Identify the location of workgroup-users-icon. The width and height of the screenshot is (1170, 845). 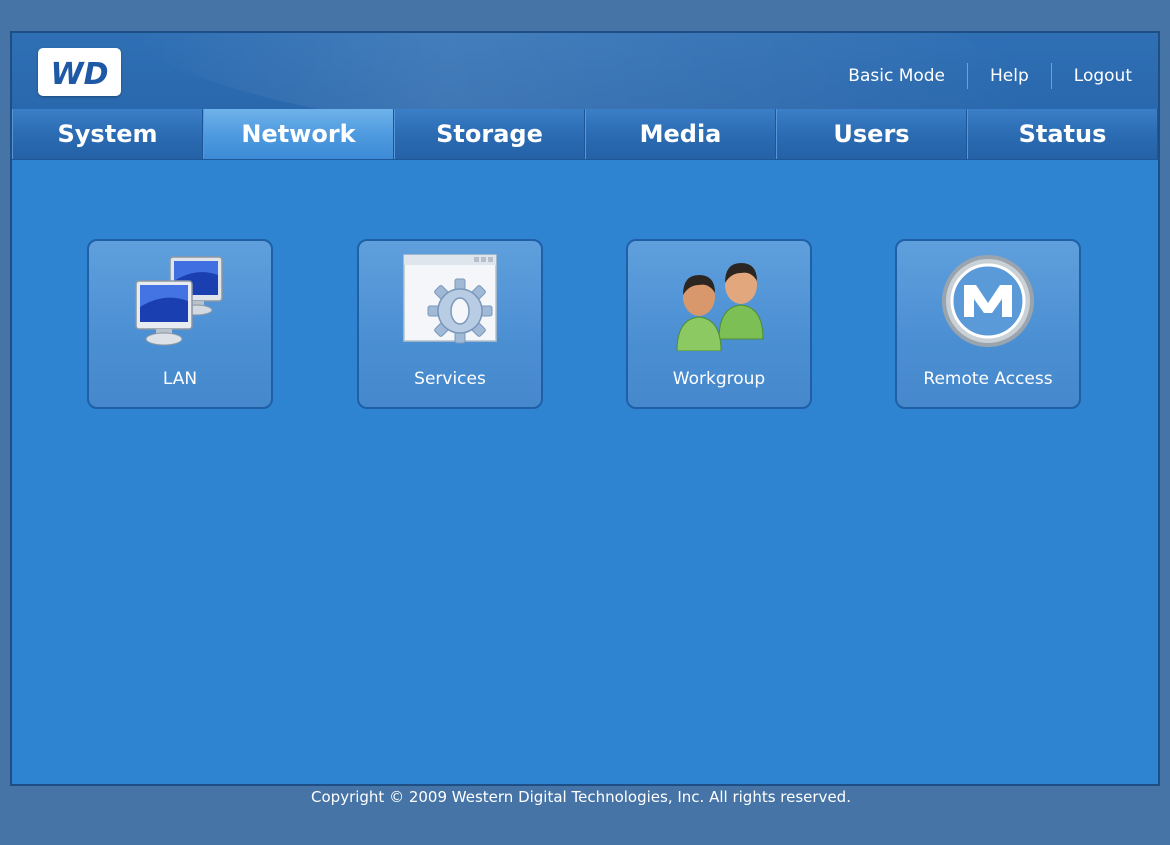
(720, 307).